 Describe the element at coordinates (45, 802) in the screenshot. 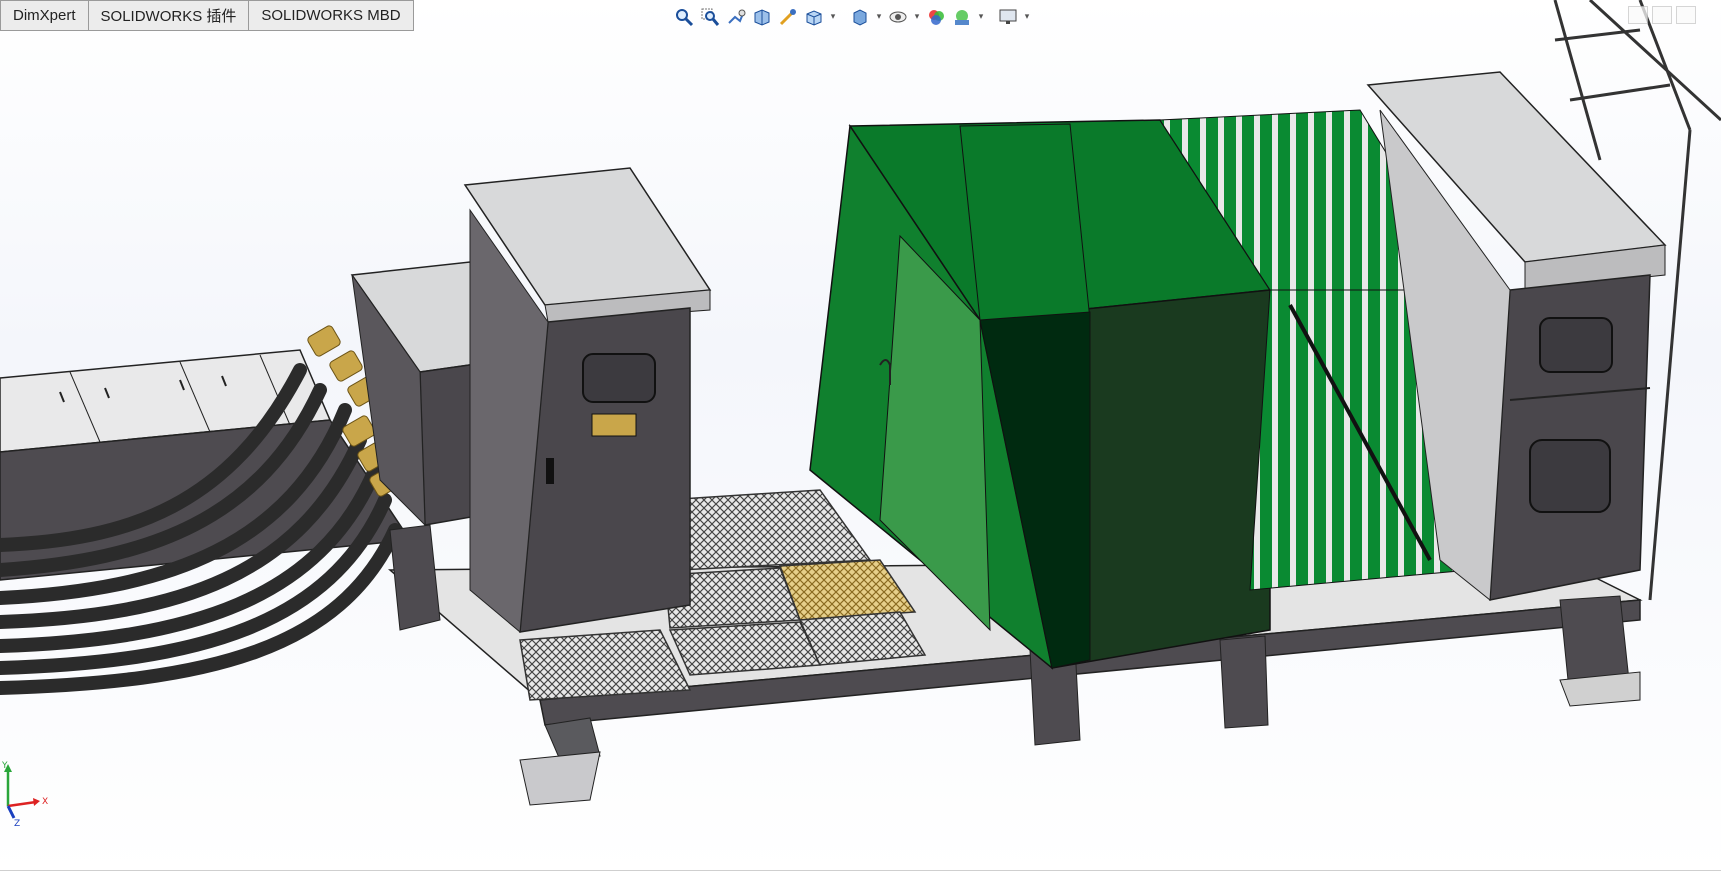

I see `triad-x-label: X` at that location.